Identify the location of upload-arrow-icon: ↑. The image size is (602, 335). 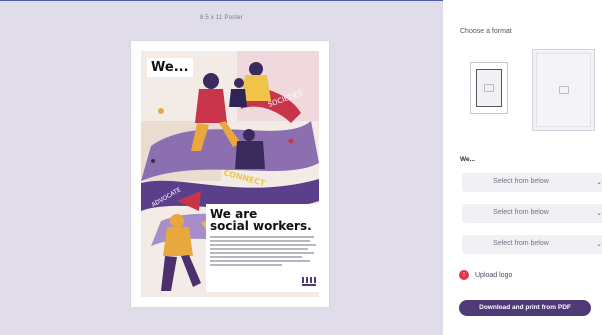
(464, 275).